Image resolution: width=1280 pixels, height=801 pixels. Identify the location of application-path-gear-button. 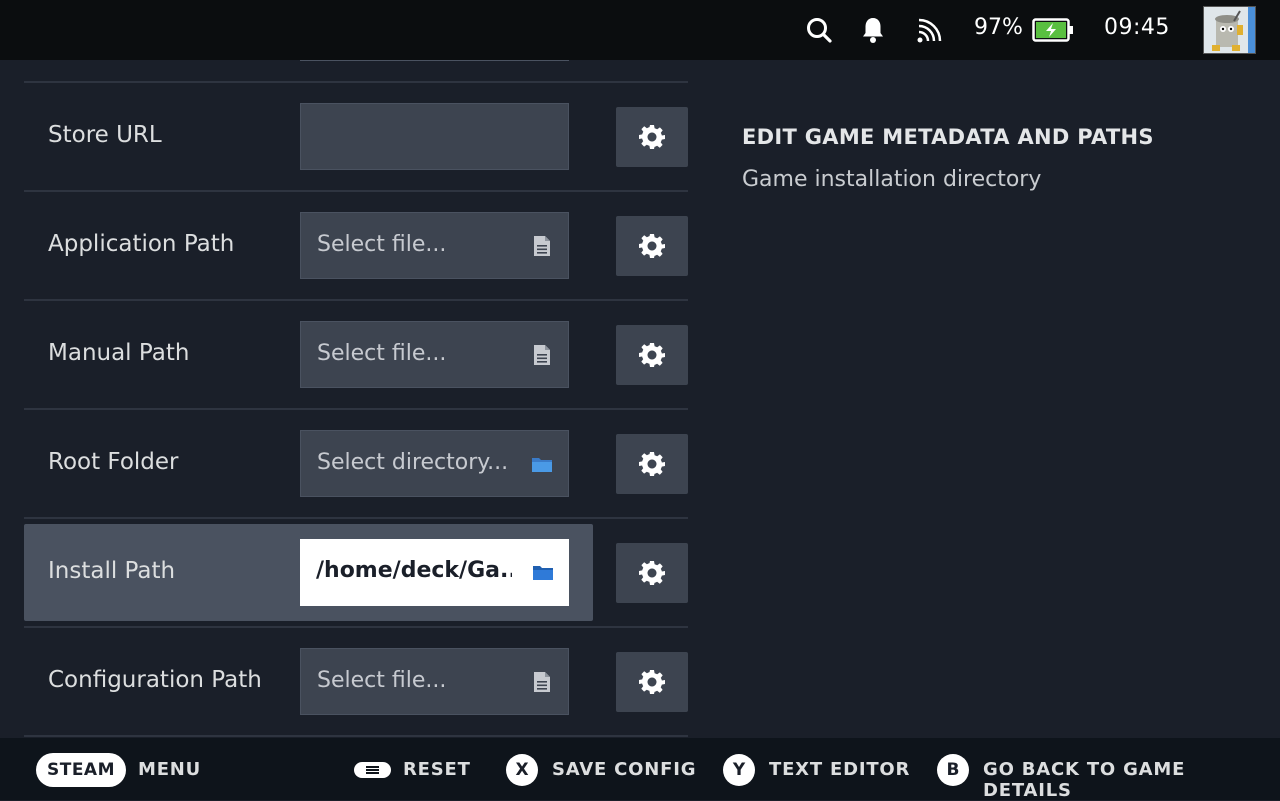
(652, 246).